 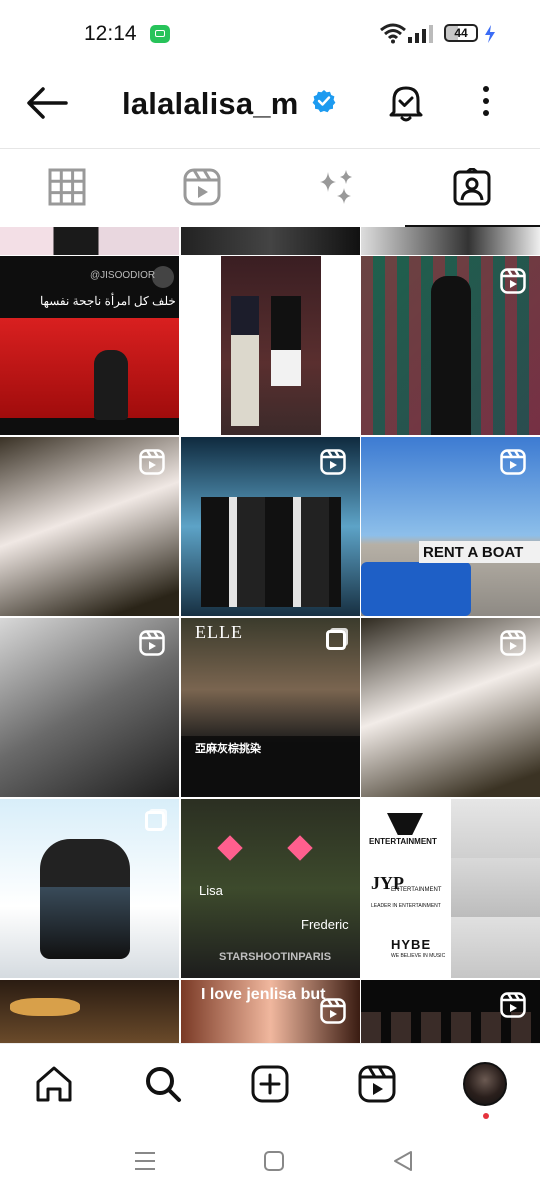 I want to click on charging-icon, so click(x=490, y=34).